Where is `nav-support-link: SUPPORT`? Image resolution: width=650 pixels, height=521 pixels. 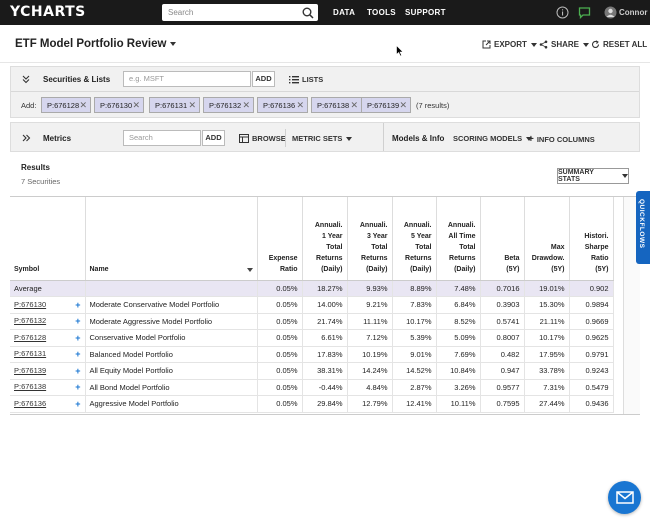 nav-support-link: SUPPORT is located at coordinates (425, 12).